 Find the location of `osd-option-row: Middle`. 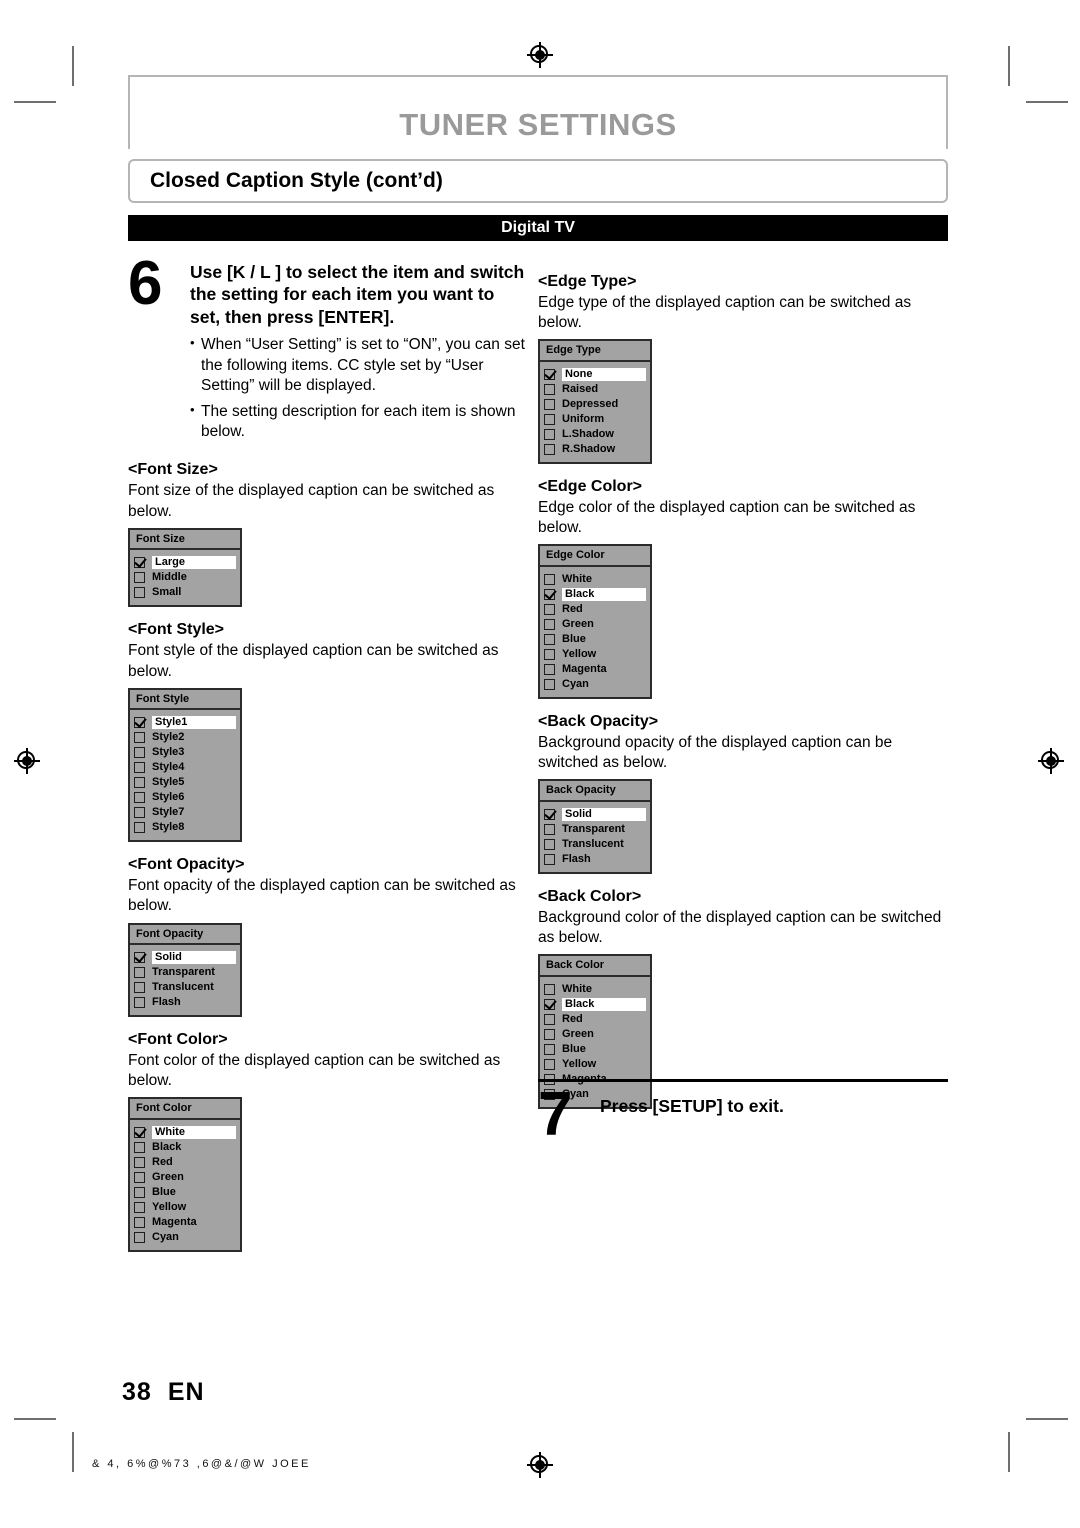

osd-option-row: Middle is located at coordinates (185, 577).